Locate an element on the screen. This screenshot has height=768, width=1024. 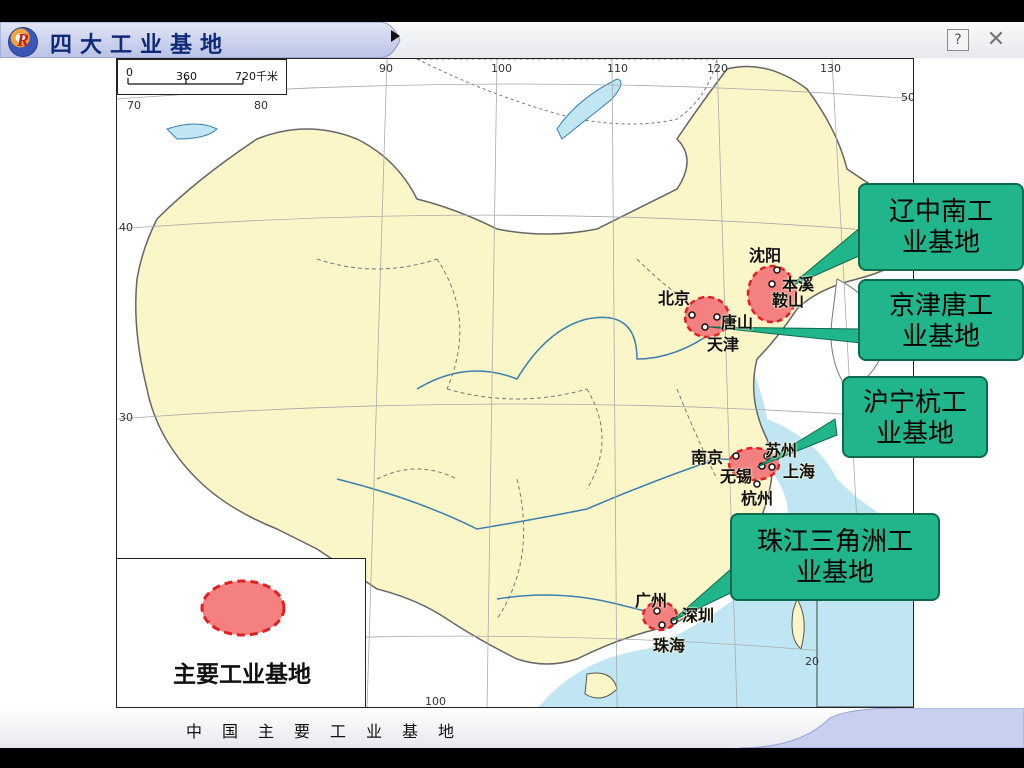
callout-liaozhongnan: 辽中南工 业基地 is located at coordinates (941, 227).